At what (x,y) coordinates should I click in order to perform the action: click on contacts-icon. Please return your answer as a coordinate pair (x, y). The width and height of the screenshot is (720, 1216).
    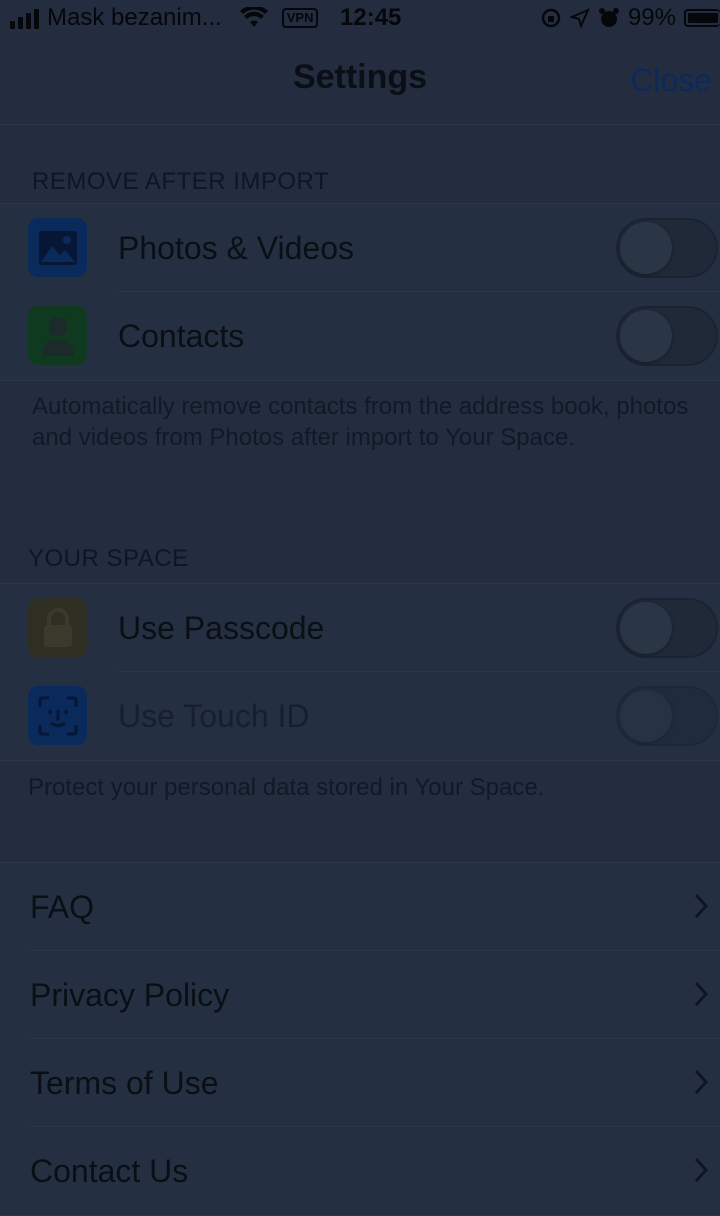
    Looking at the image, I should click on (57, 335).